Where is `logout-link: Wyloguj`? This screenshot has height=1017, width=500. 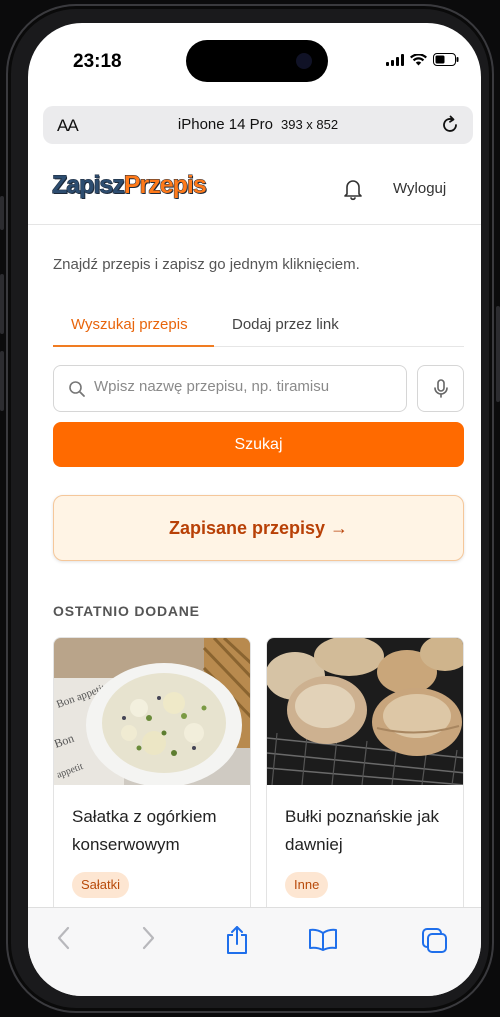 logout-link: Wyloguj is located at coordinates (419, 188).